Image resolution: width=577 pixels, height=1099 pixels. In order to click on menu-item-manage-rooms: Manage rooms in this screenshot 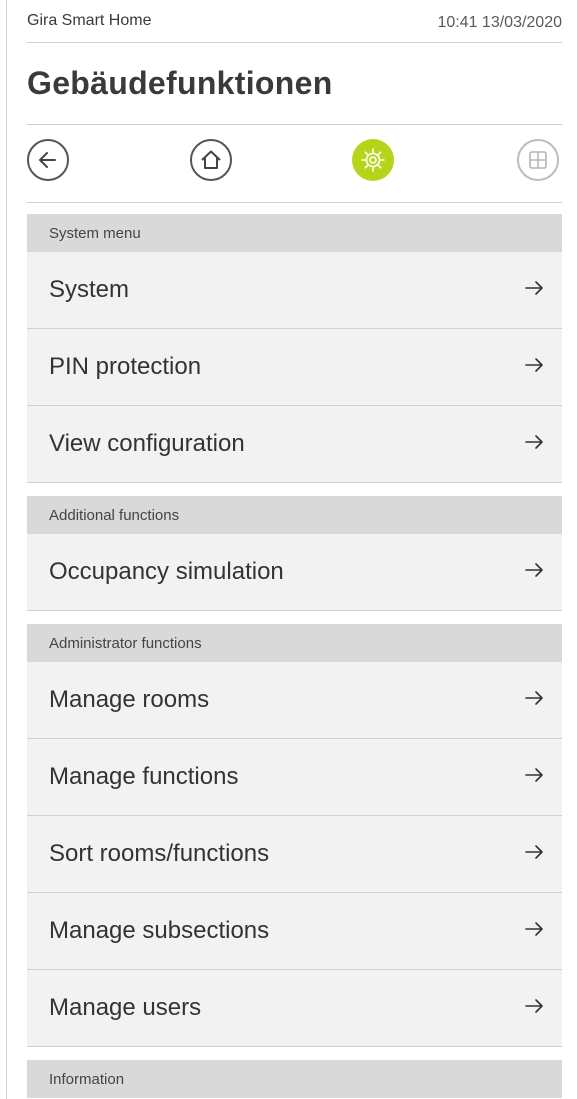, I will do `click(294, 700)`.